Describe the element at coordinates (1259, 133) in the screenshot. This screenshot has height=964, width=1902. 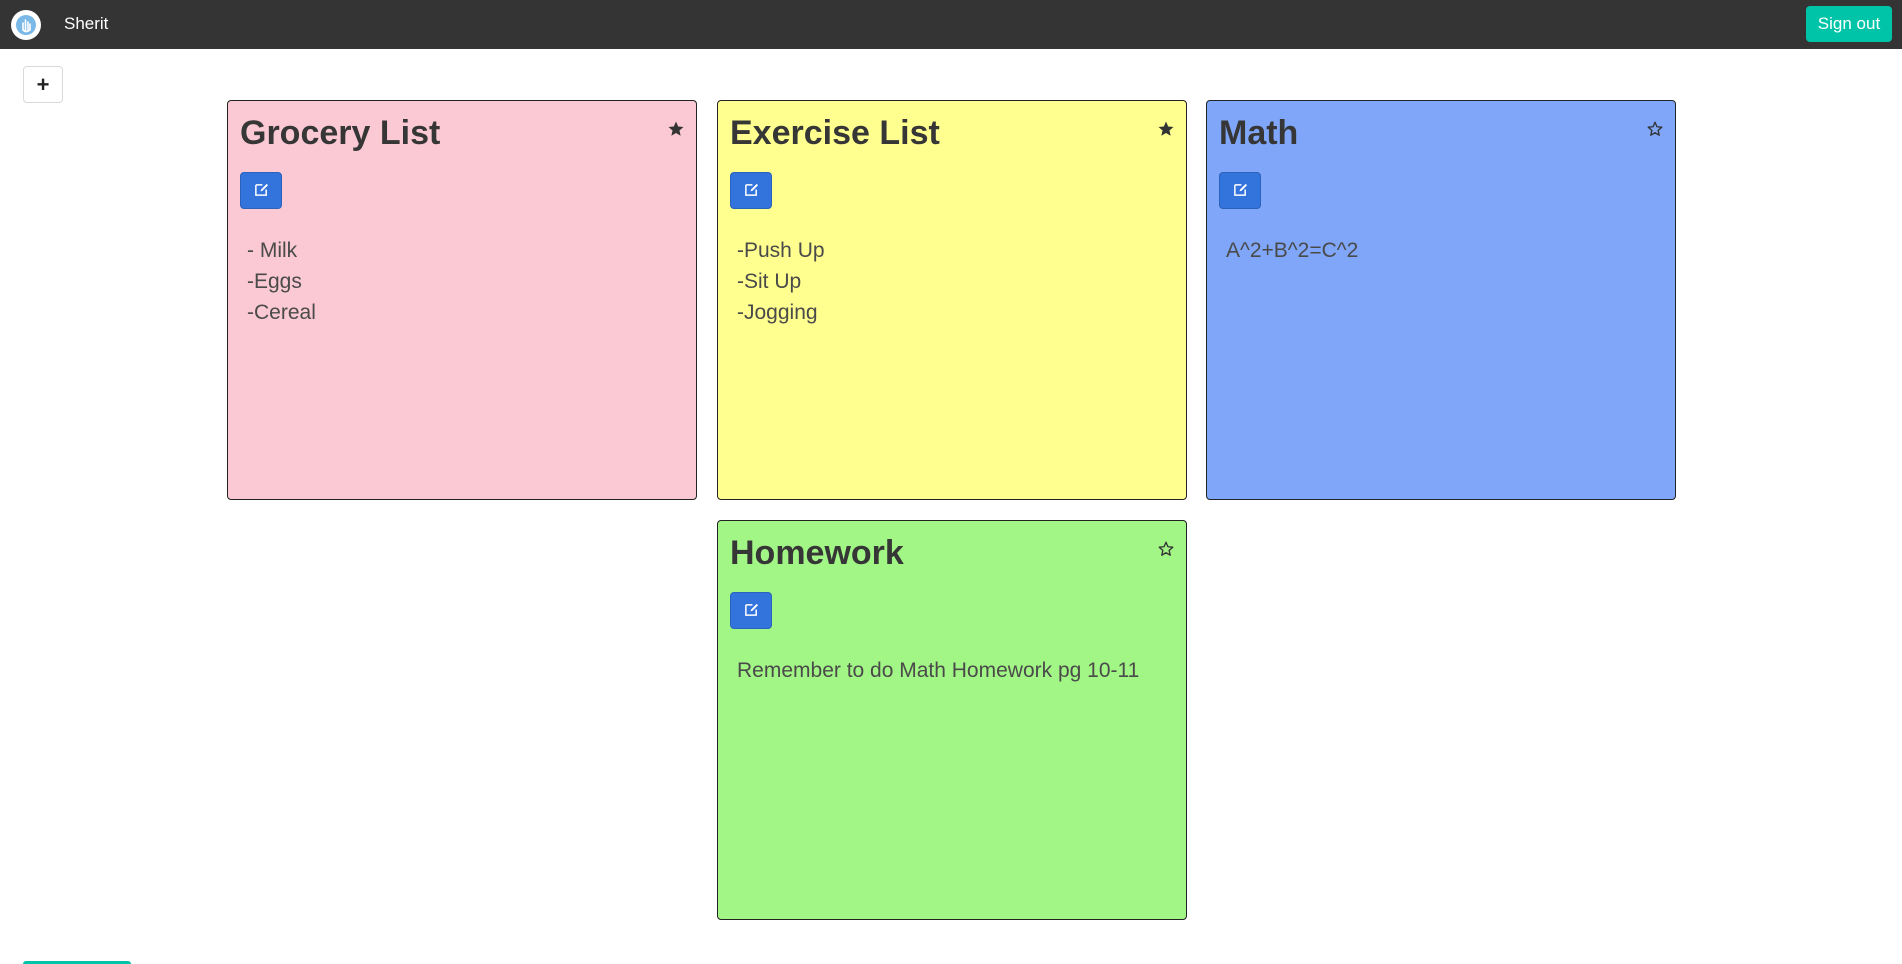
I see `note-title: Math` at that location.